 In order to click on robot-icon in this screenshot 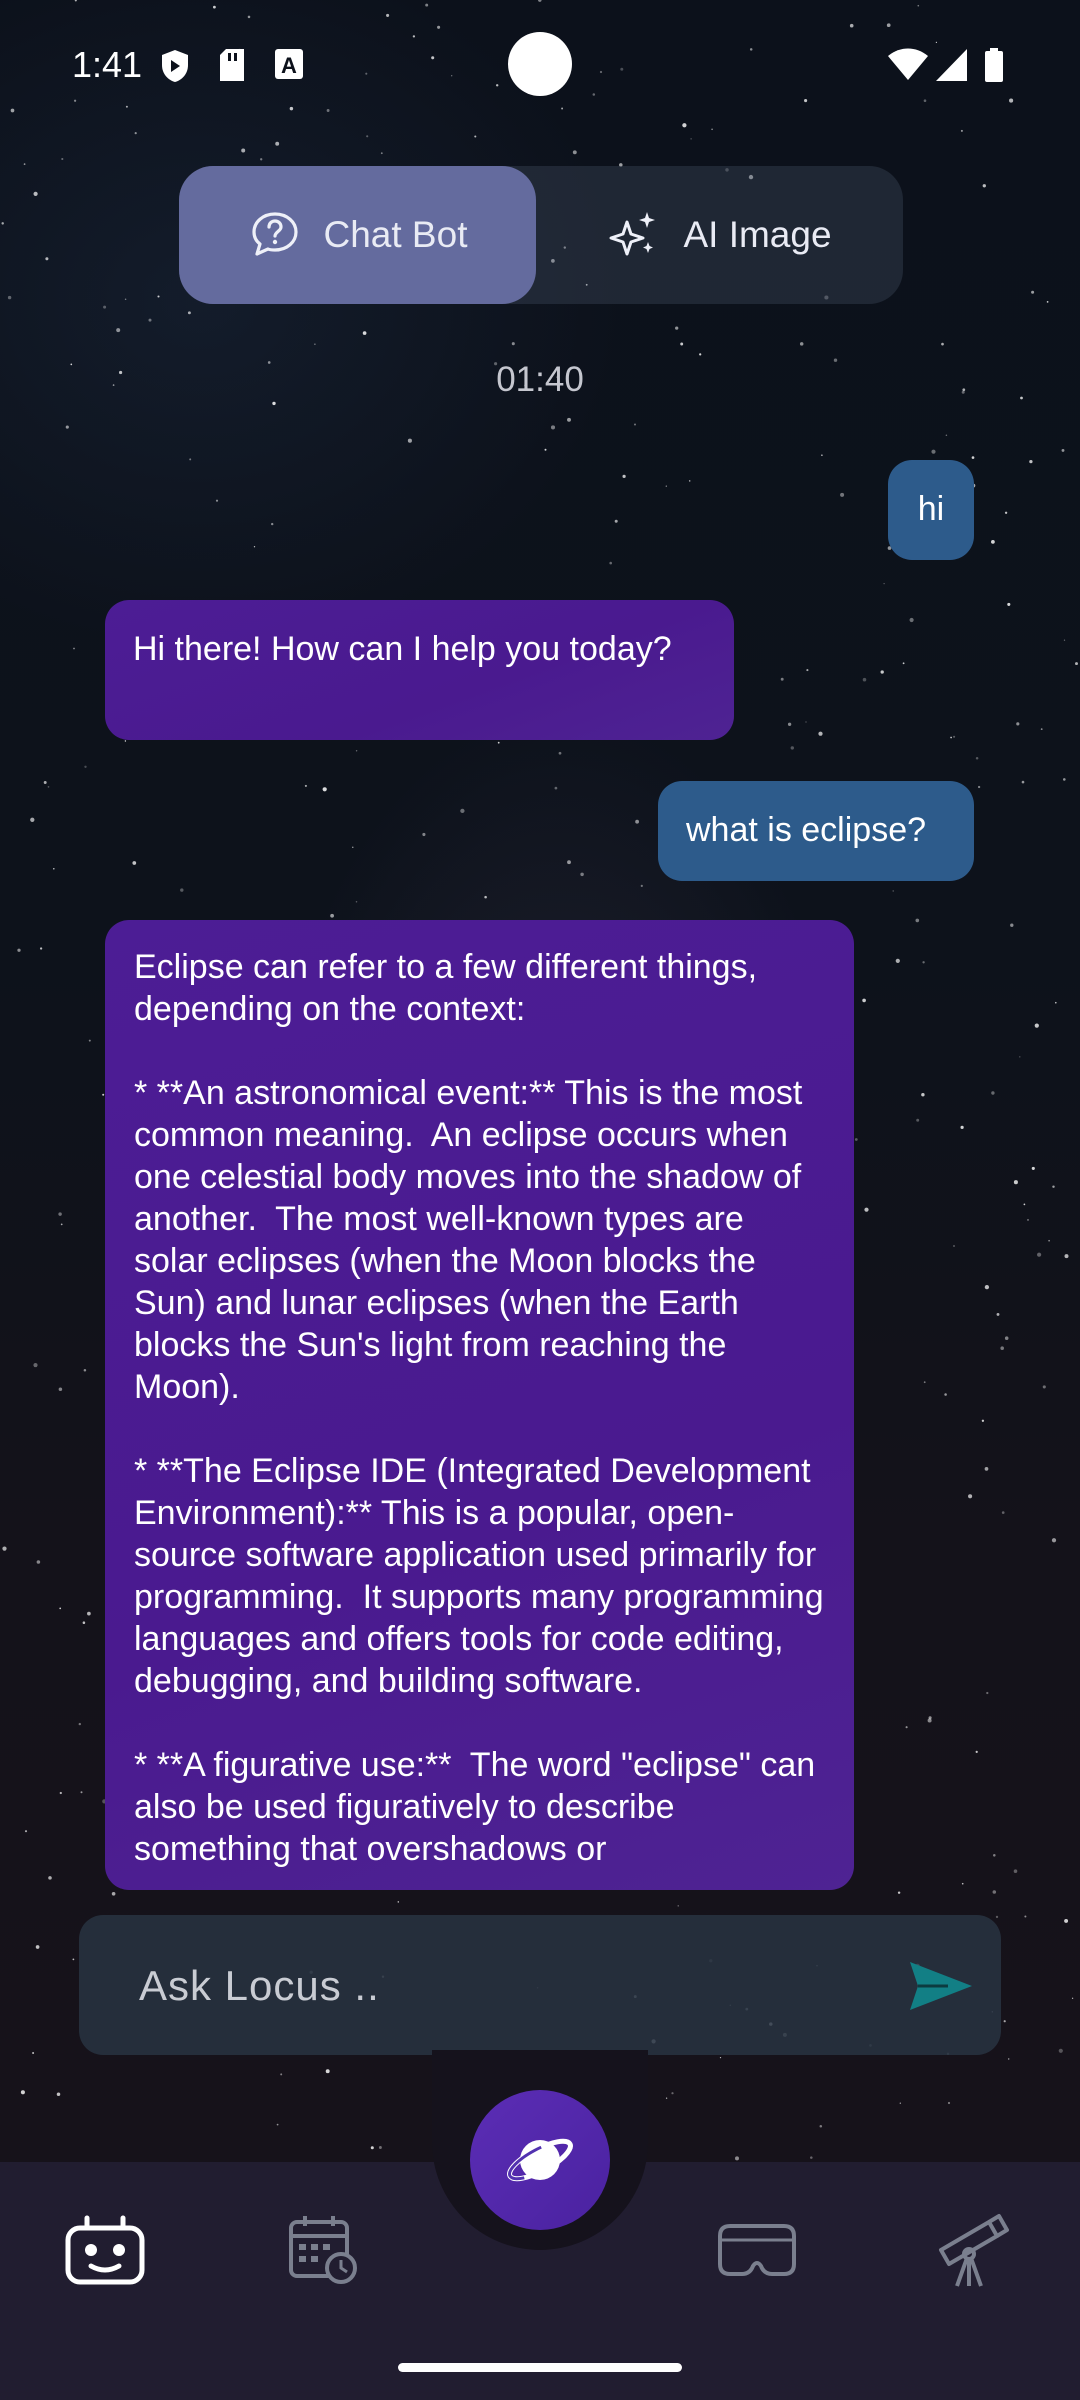, I will do `click(105, 2250)`.